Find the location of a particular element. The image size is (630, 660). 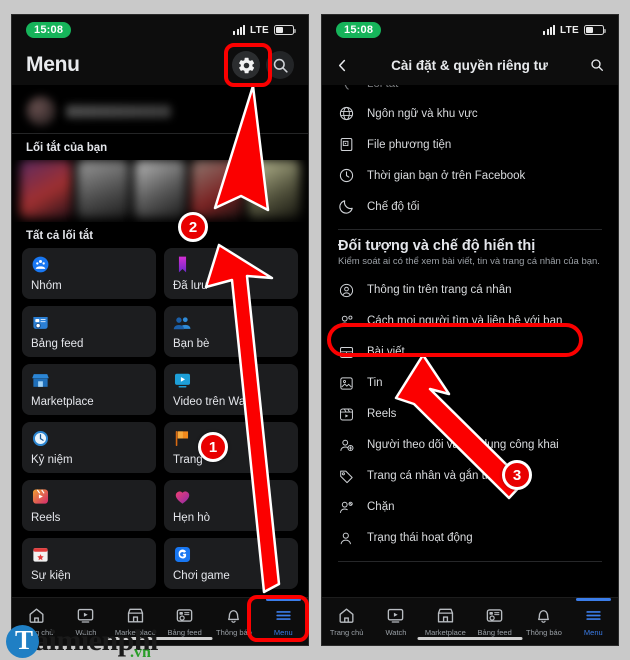

shortcuts-carousel is located at coordinates (160, 191).